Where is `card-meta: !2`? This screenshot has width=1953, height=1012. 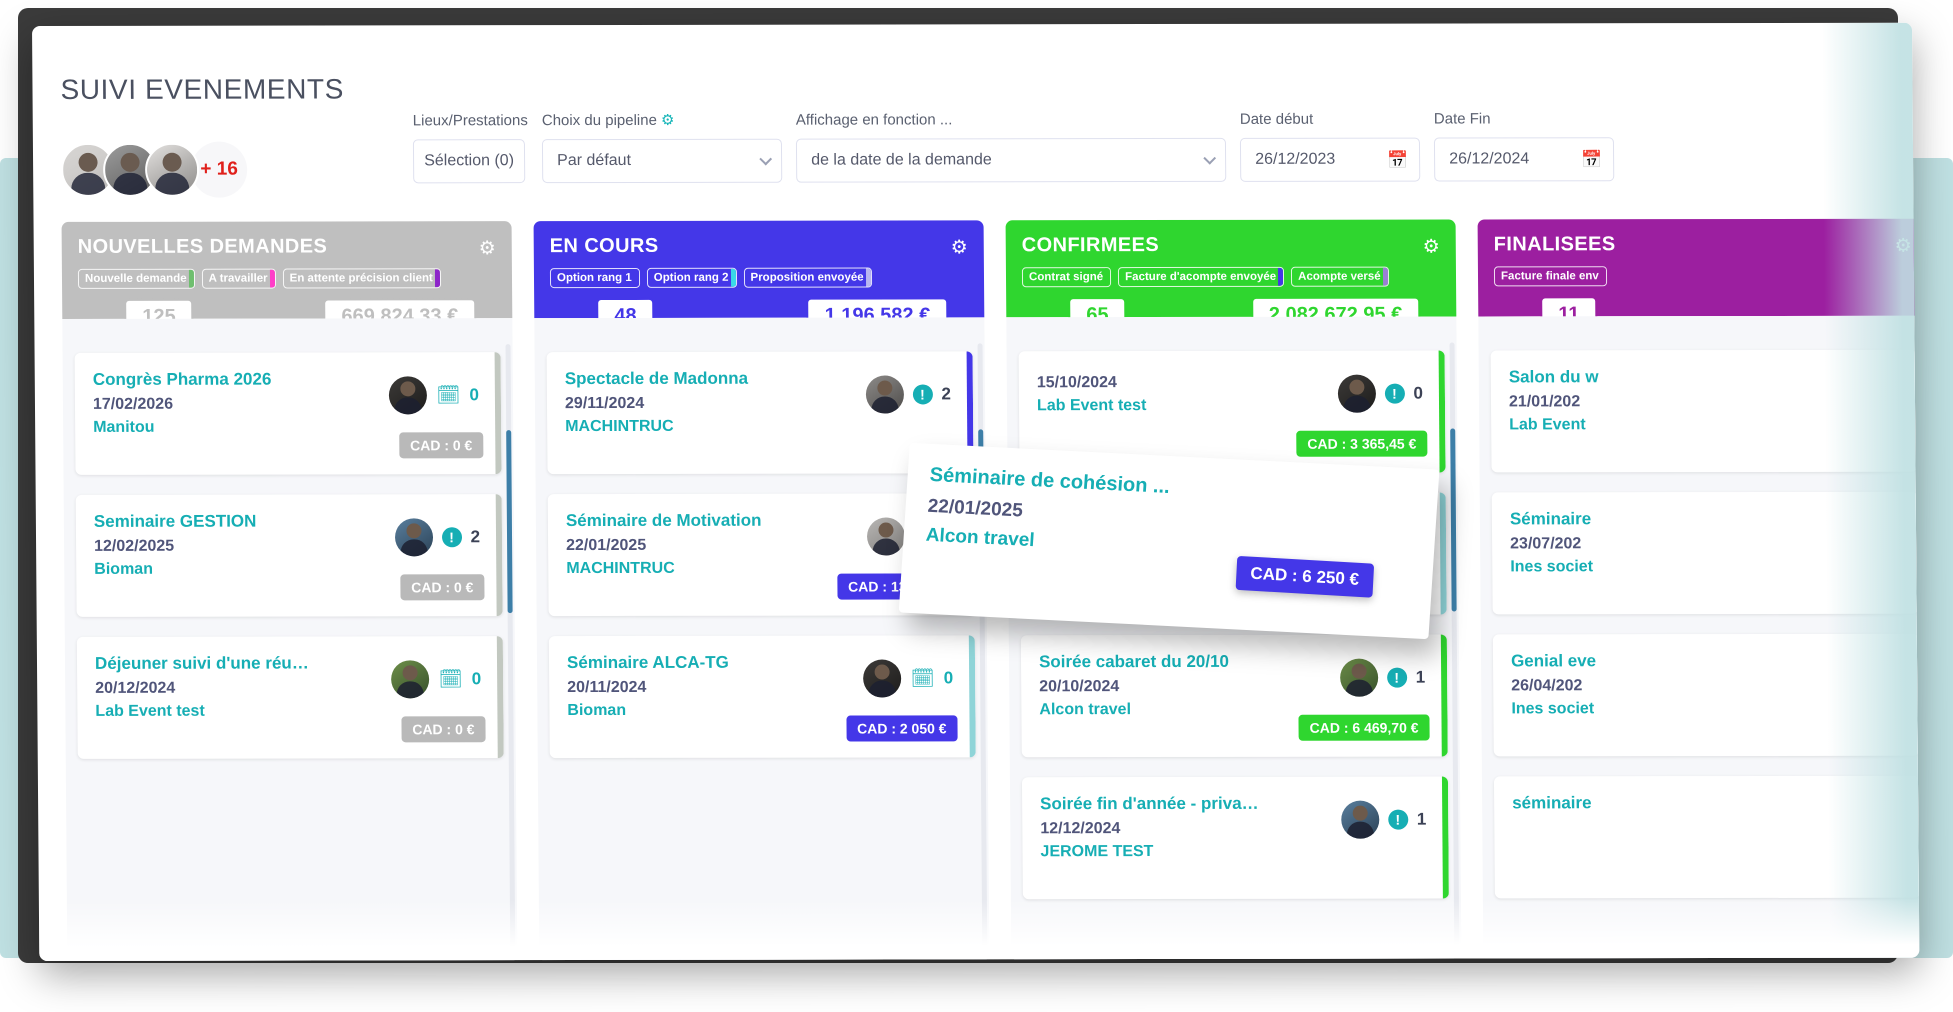
card-meta: !2 is located at coordinates (908, 394).